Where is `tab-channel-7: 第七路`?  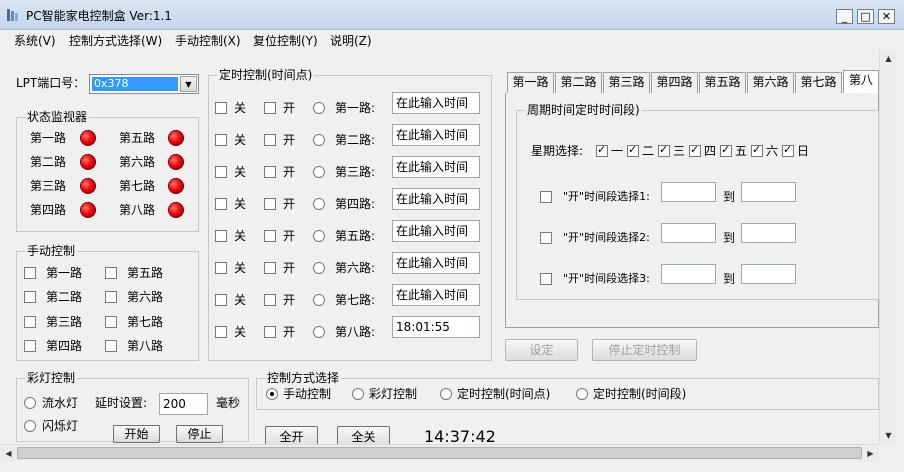 tab-channel-7: 第七路 is located at coordinates (818, 82).